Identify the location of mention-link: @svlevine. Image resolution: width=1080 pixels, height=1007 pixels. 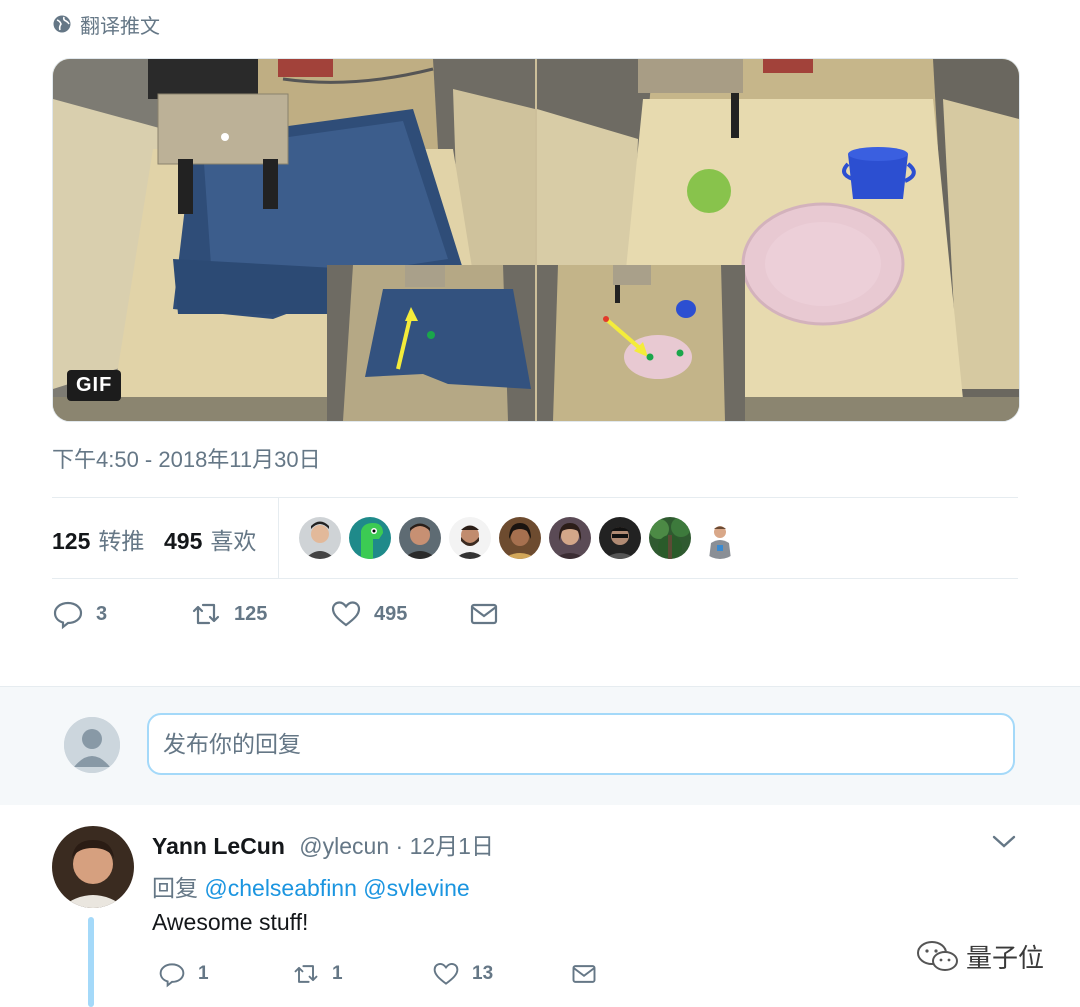
(416, 888).